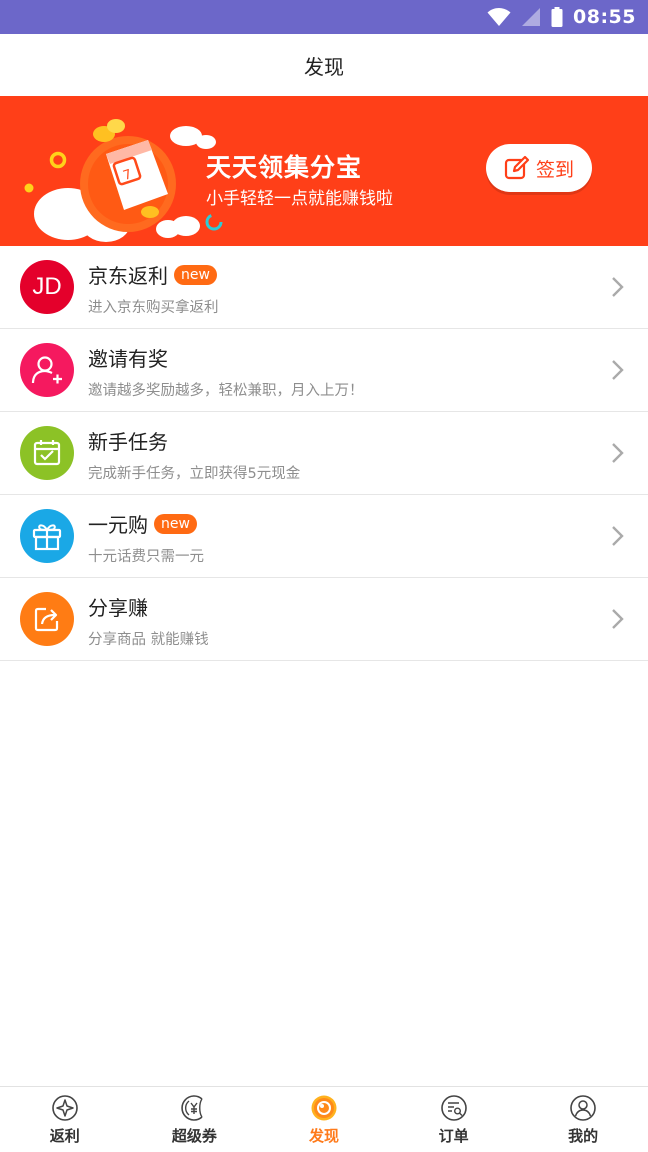 This screenshot has height=1152, width=648. Describe the element at coordinates (153, 308) in the screenshot. I see `list-item-subtitle: 进入京东购买拿返利` at that location.